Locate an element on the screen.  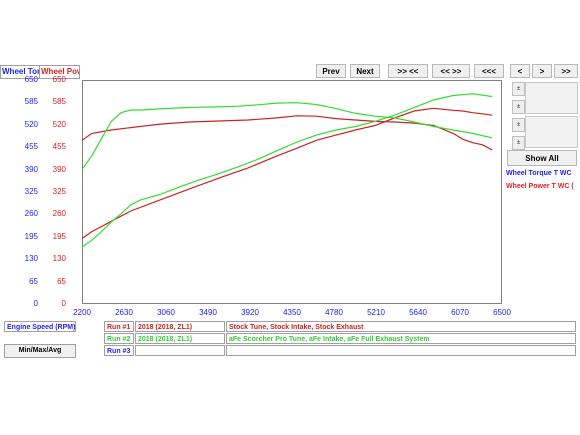
torque-tick-label: 585 is located at coordinates (31, 102).